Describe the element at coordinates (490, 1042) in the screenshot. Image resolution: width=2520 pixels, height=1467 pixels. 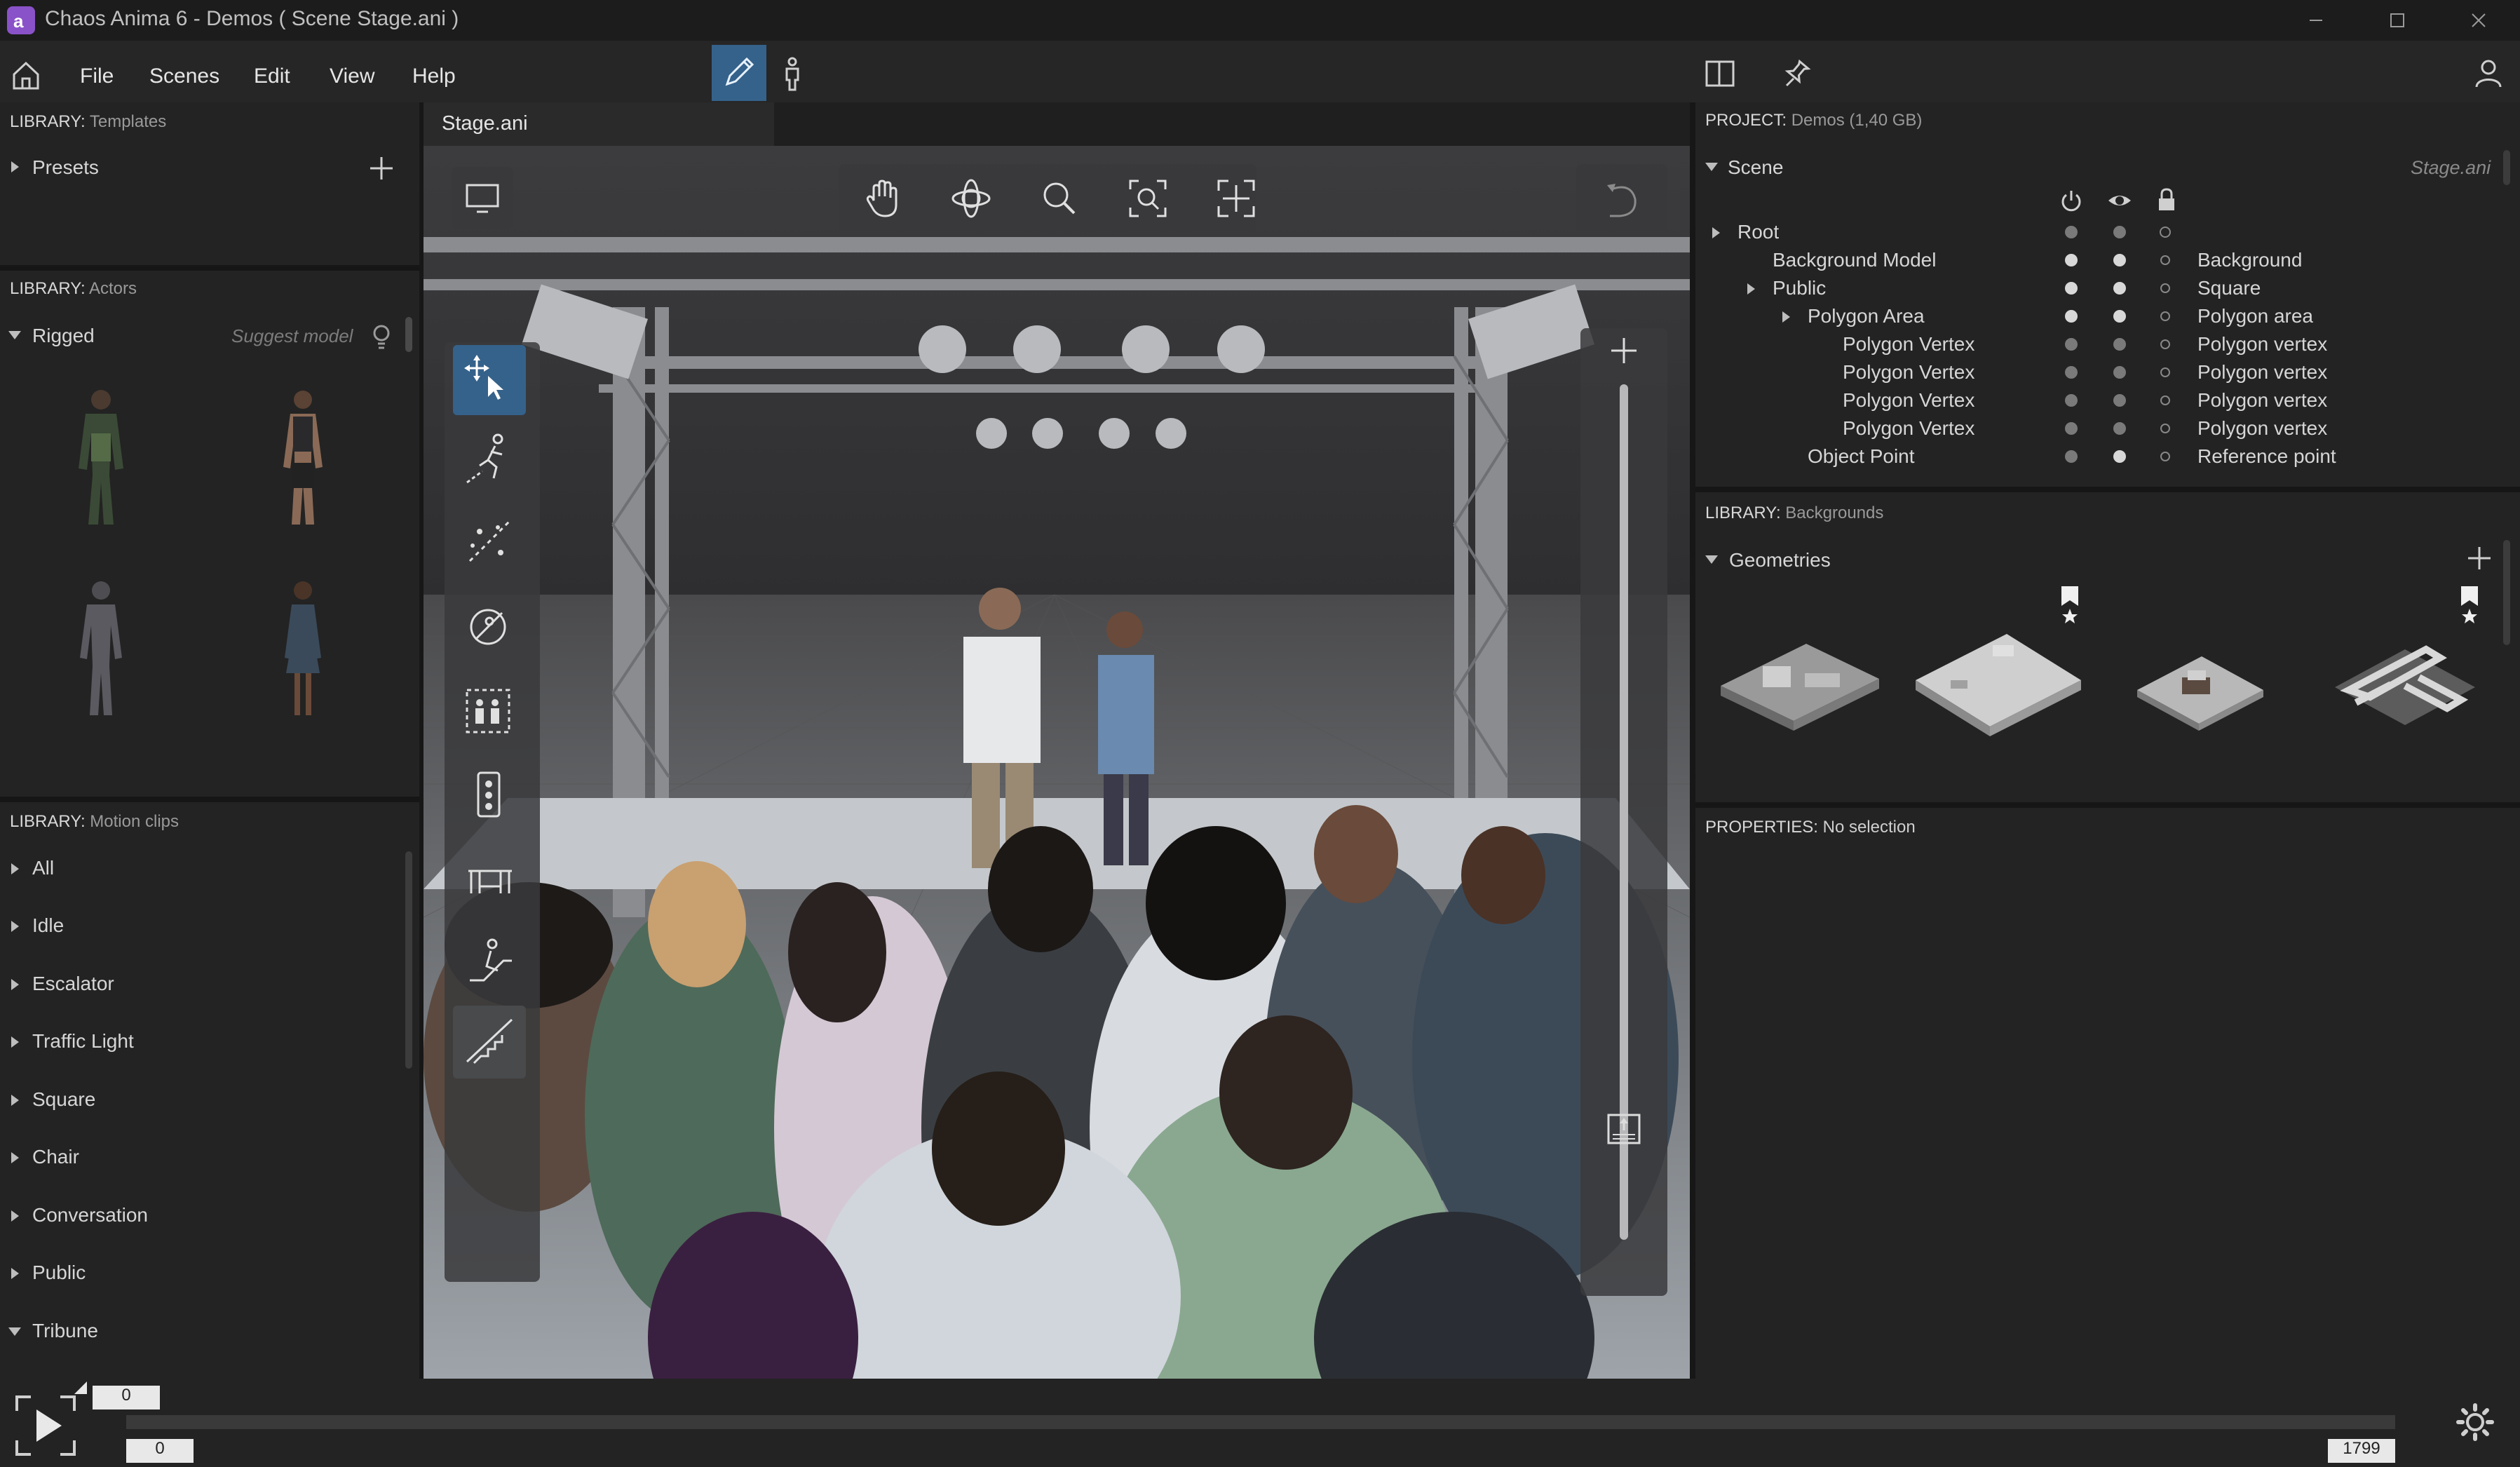
I see `stairs-tool-icon` at that location.